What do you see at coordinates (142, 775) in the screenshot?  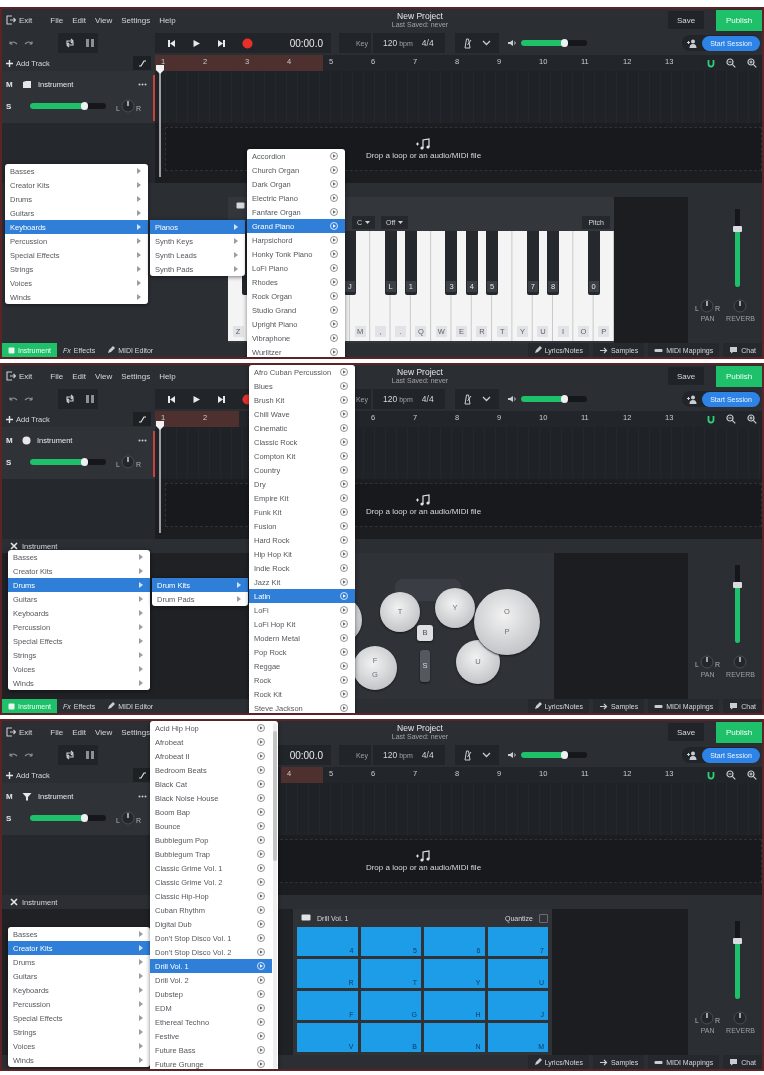 I see `automation-button` at bounding box center [142, 775].